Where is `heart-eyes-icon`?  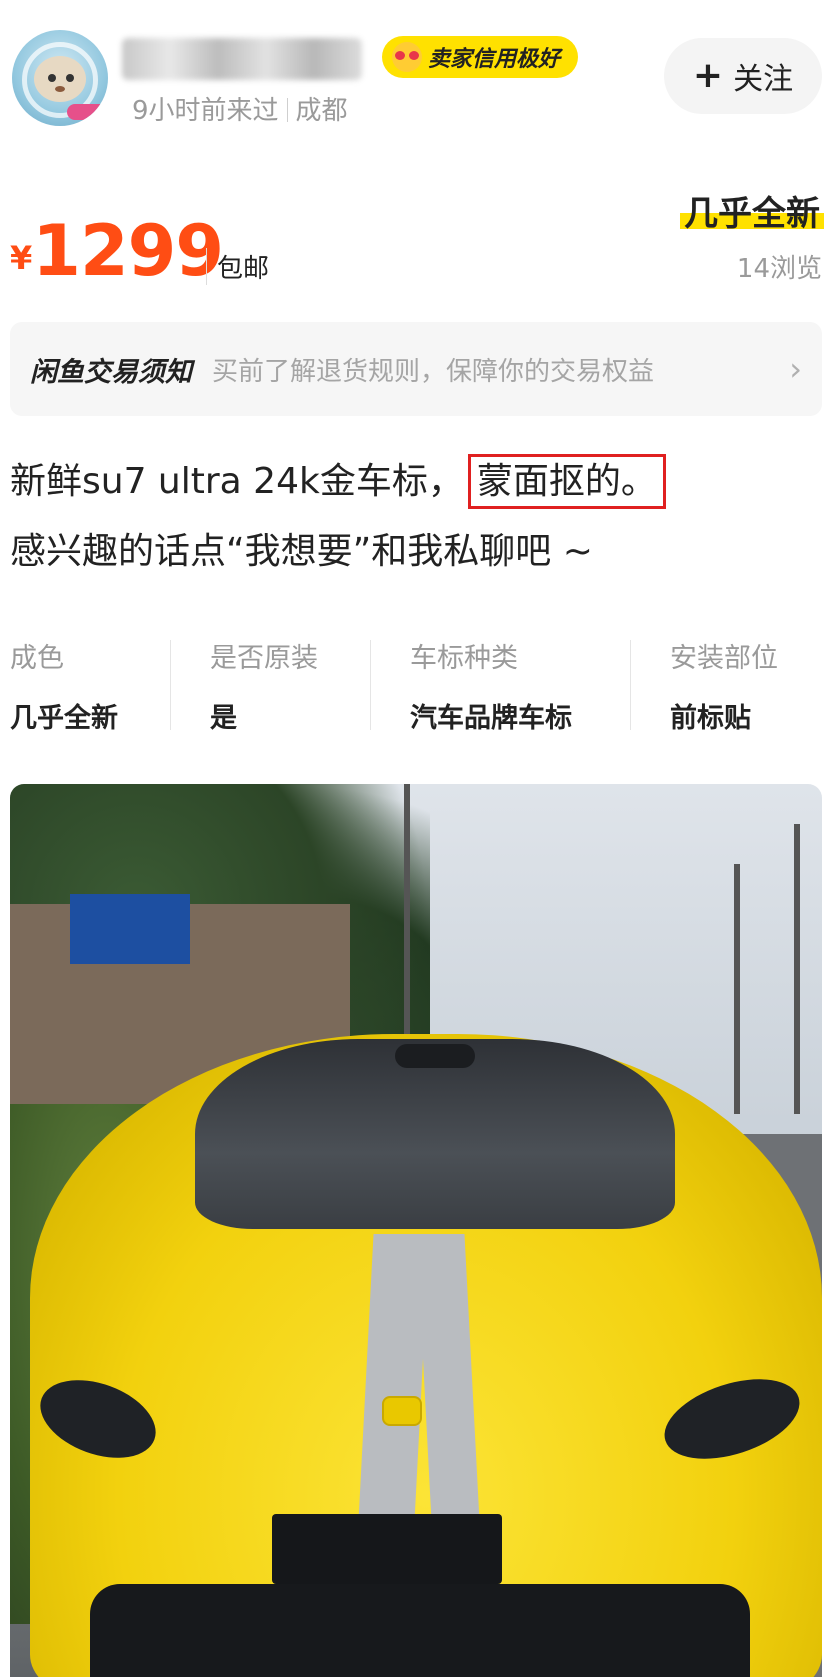
heart-eyes-icon is located at coordinates (407, 57).